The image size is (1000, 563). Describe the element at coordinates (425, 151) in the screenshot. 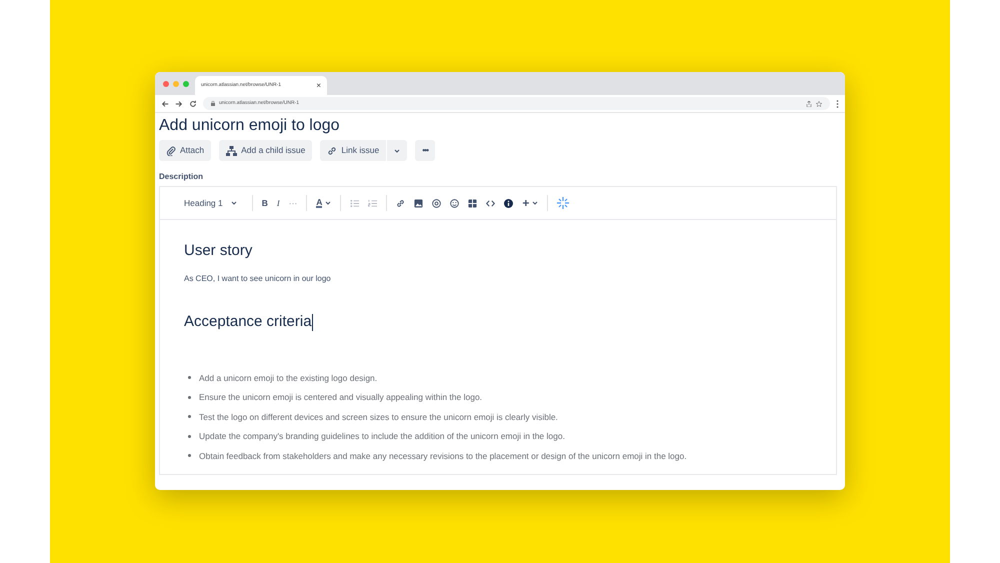

I see `more-button: •••` at that location.